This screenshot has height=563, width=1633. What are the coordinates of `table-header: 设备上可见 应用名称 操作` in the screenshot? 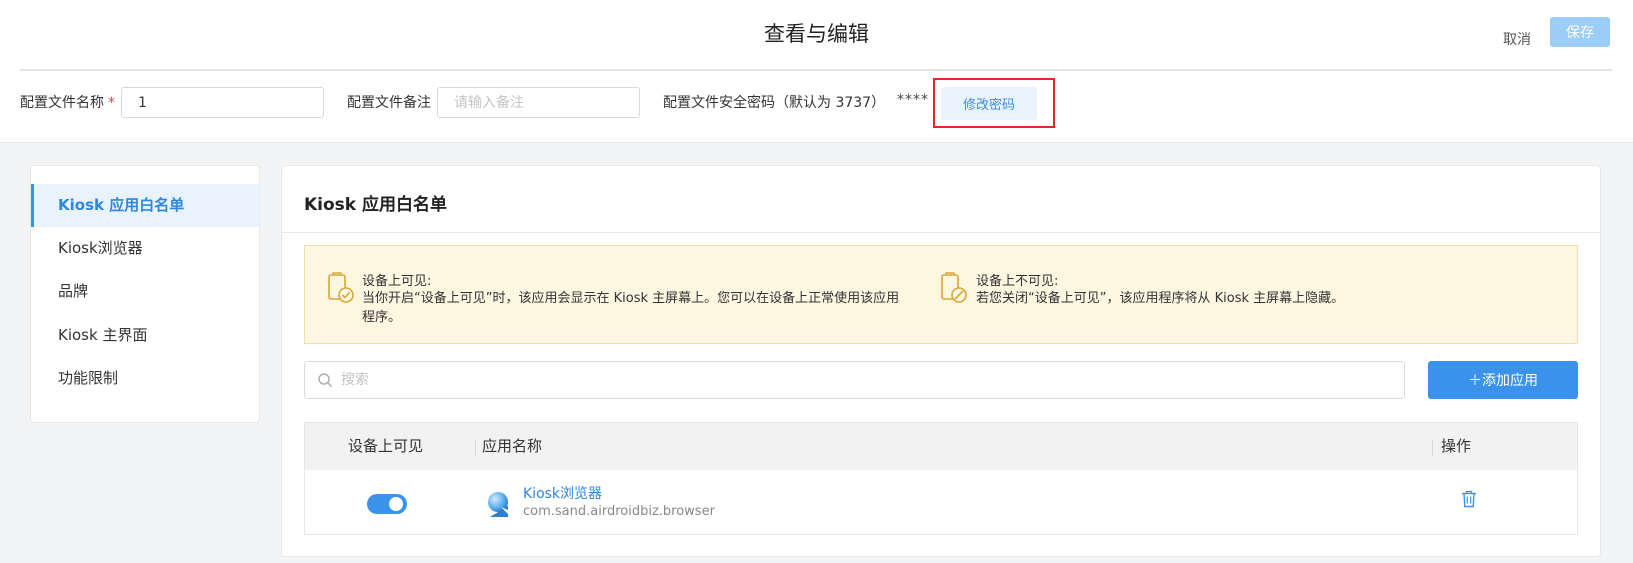 It's located at (941, 446).